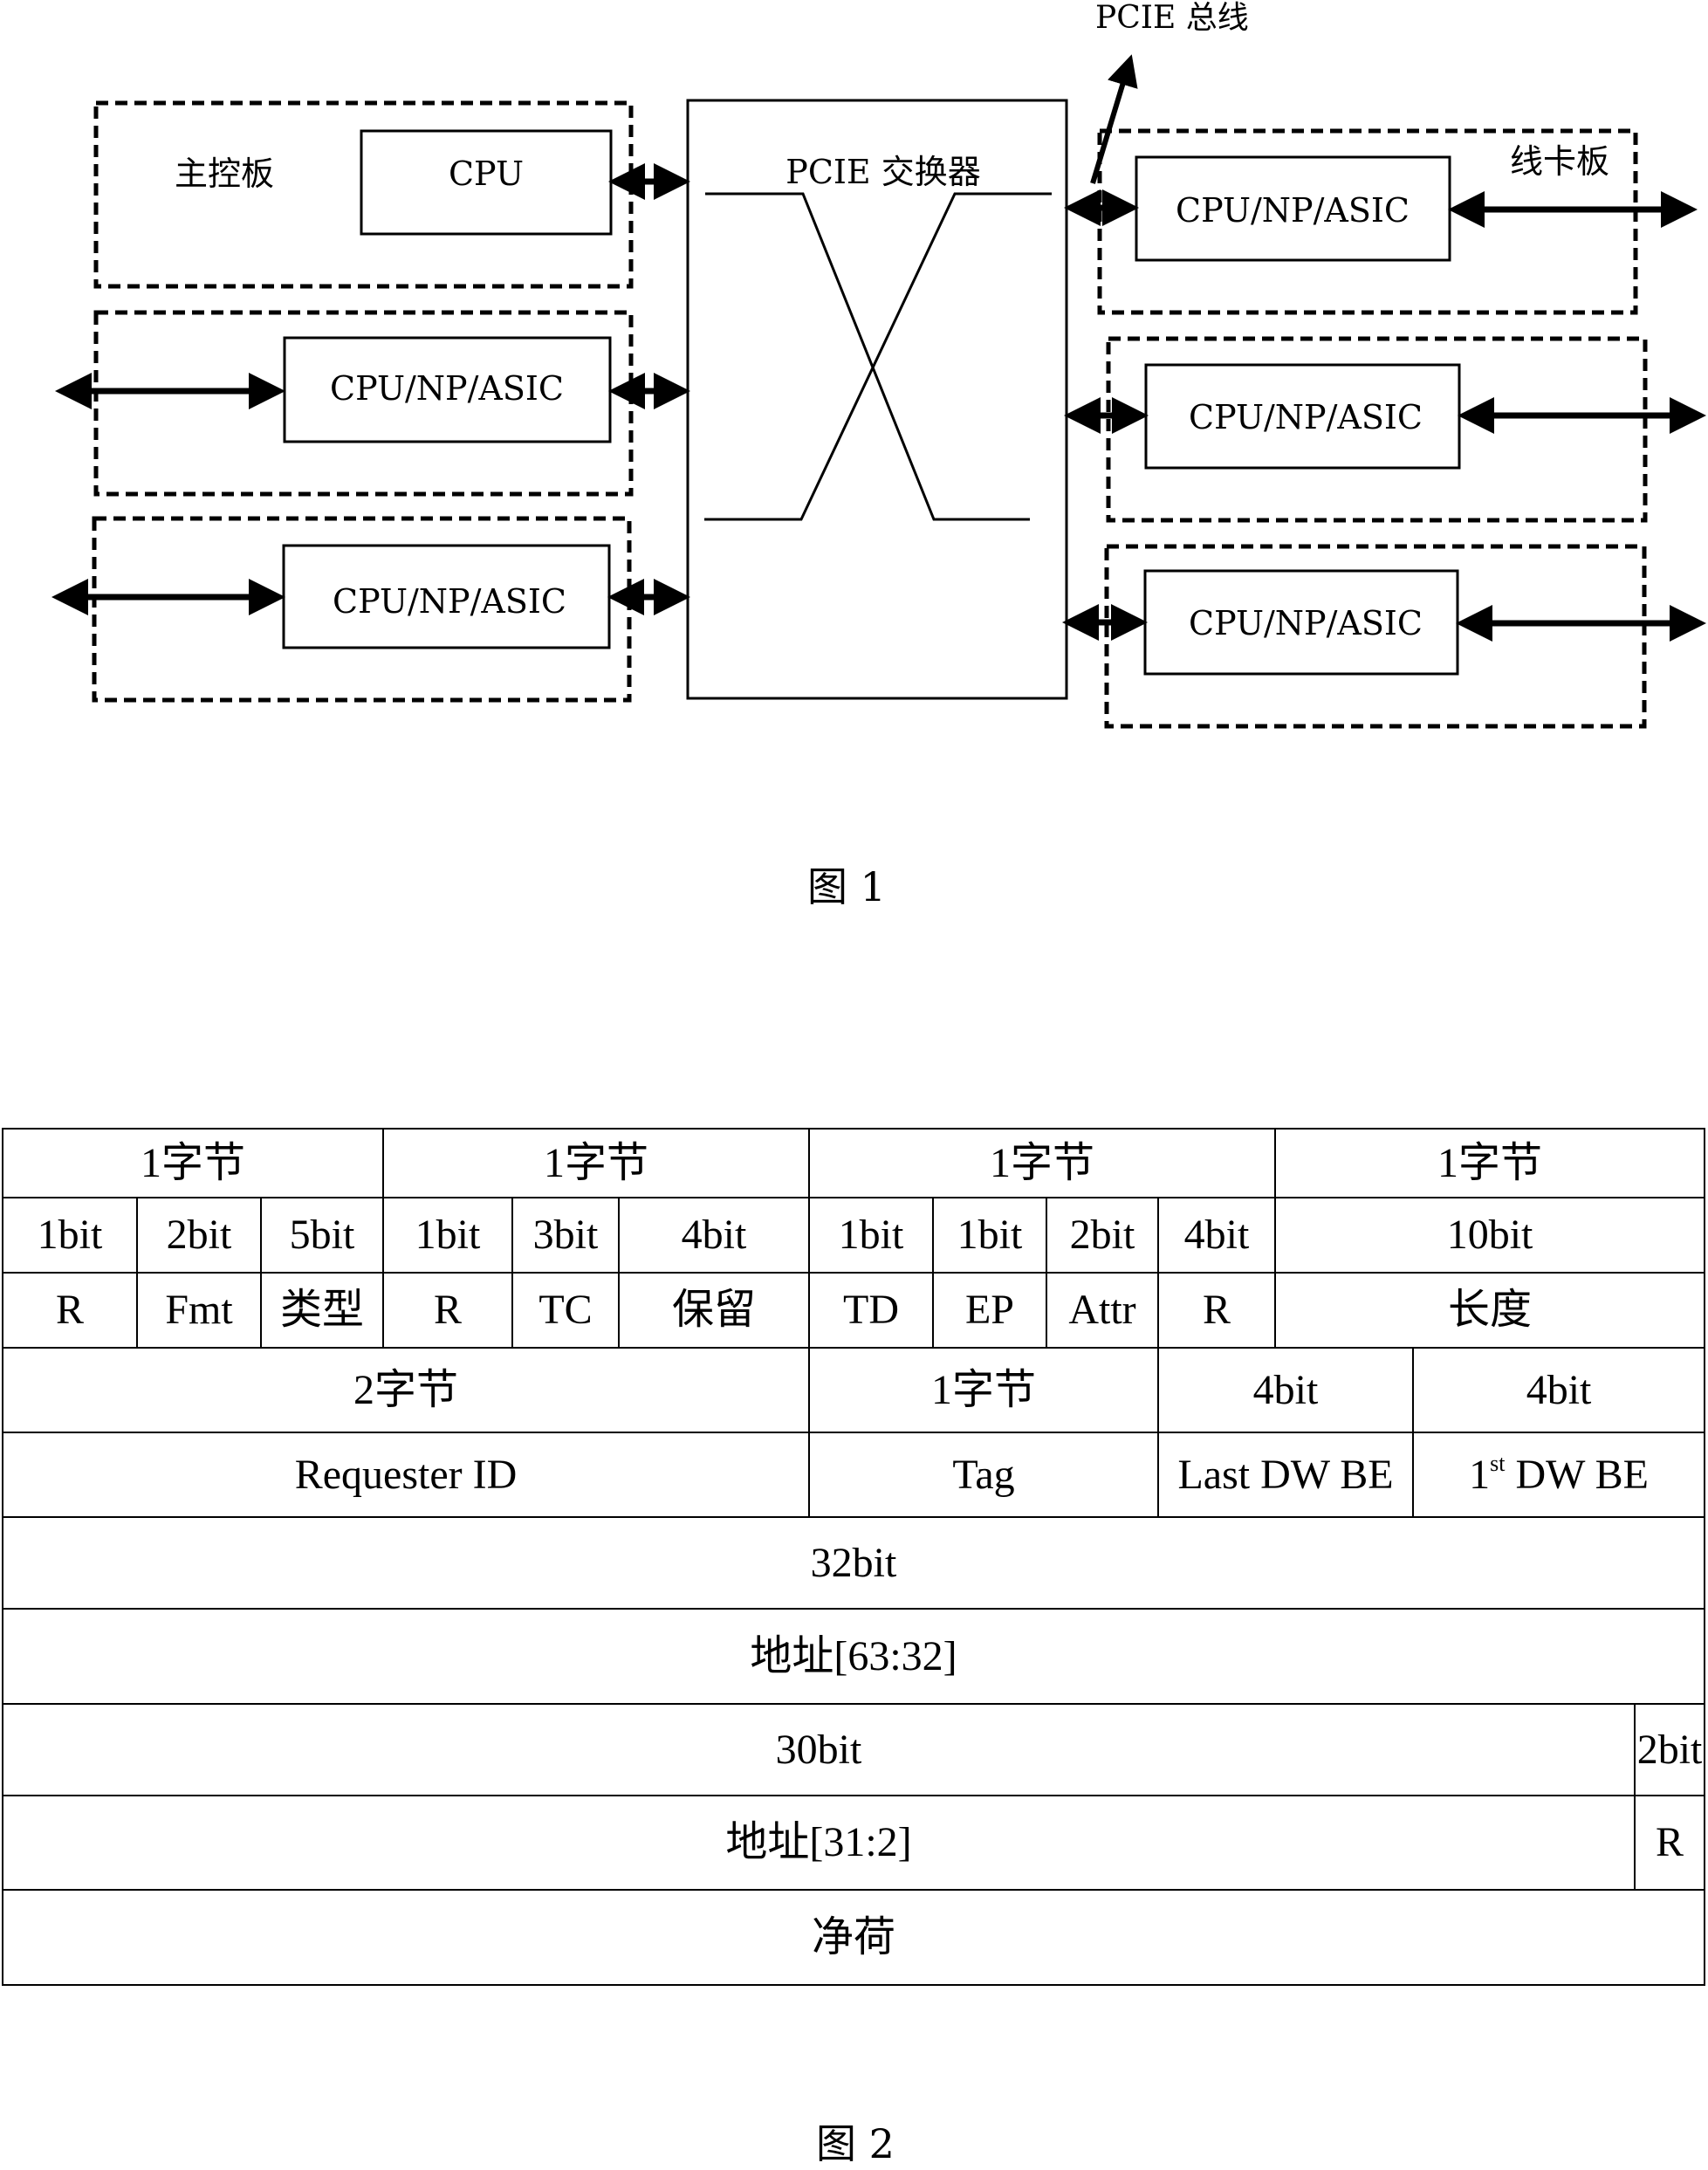 Image resolution: width=1708 pixels, height=2170 pixels. What do you see at coordinates (1498, 1463) in the screenshot?
I see `first-dw-be-superscript: st` at bounding box center [1498, 1463].